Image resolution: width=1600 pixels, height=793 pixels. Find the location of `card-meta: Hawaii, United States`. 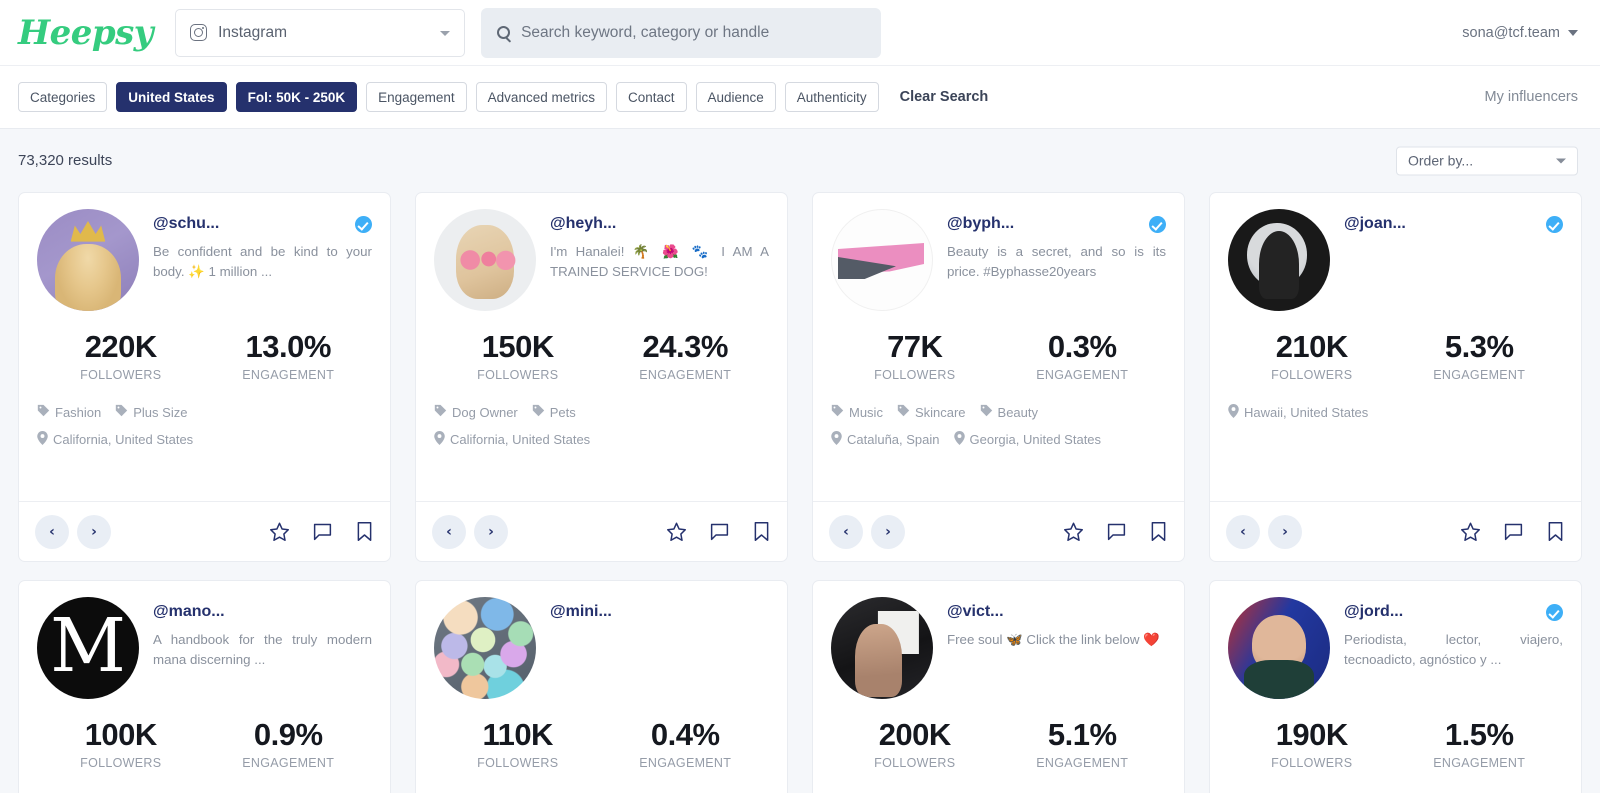

card-meta: Hawaii, United States is located at coordinates (1395, 412).